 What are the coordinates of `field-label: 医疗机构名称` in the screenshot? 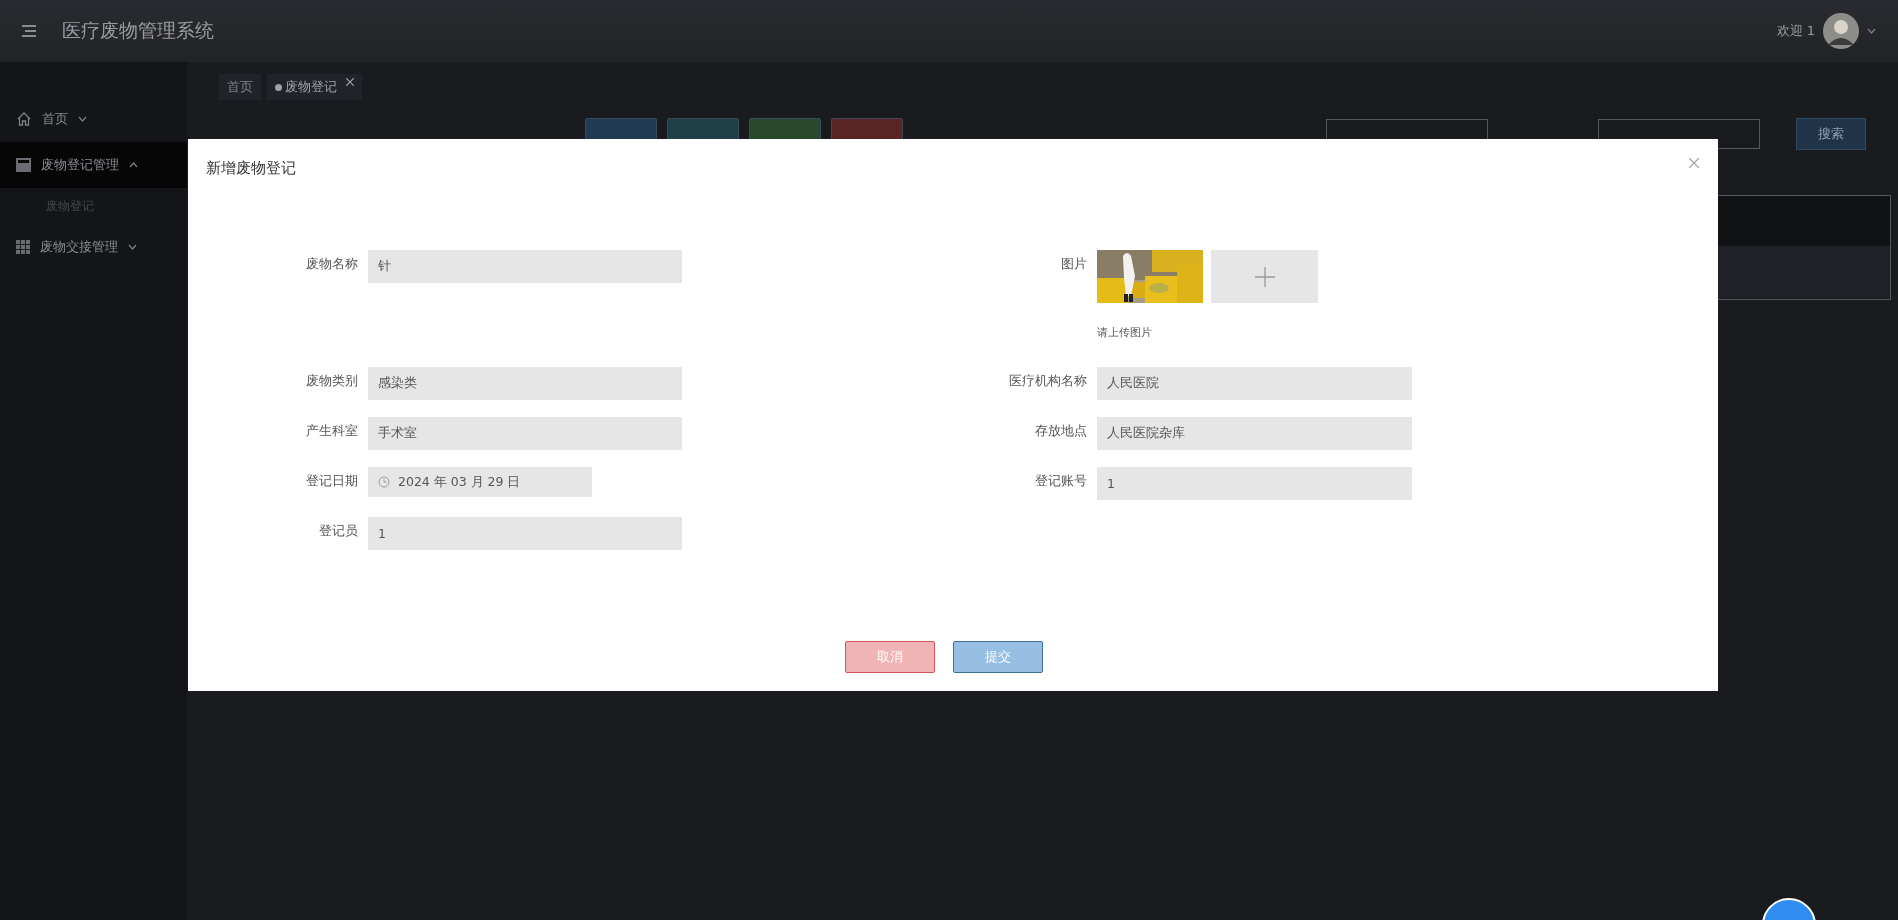 It's located at (1047, 381).